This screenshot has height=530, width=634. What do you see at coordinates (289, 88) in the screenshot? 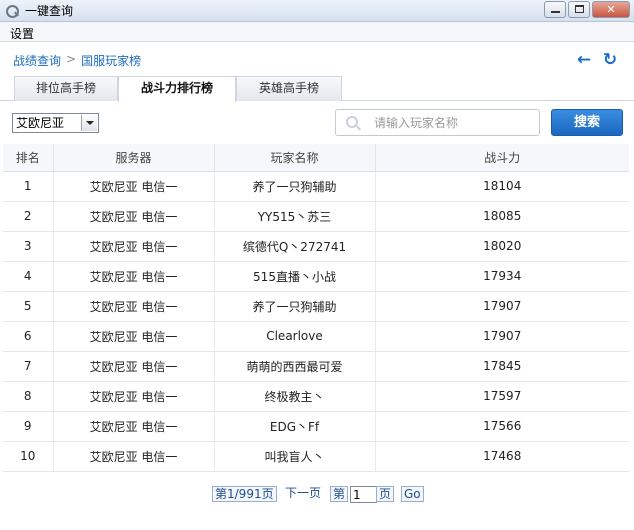
I see `tab-hero-masters: 英雄高手榜` at bounding box center [289, 88].